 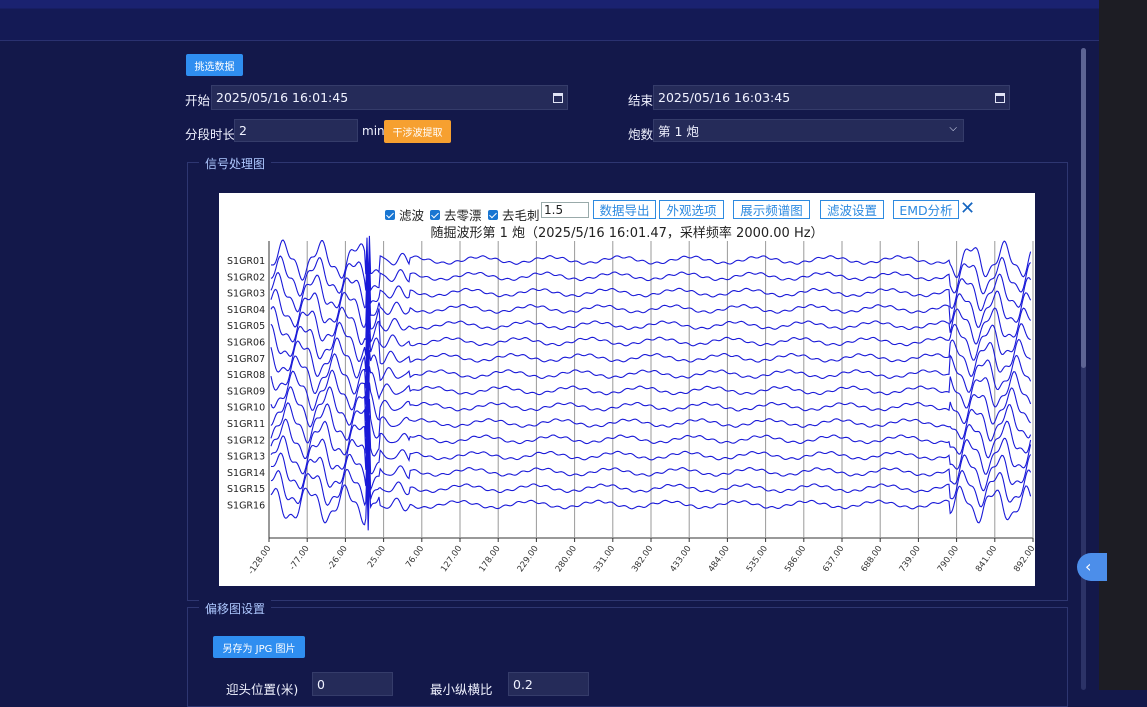 What do you see at coordinates (246, 457) in the screenshot?
I see `trace-label: S1GR13` at bounding box center [246, 457].